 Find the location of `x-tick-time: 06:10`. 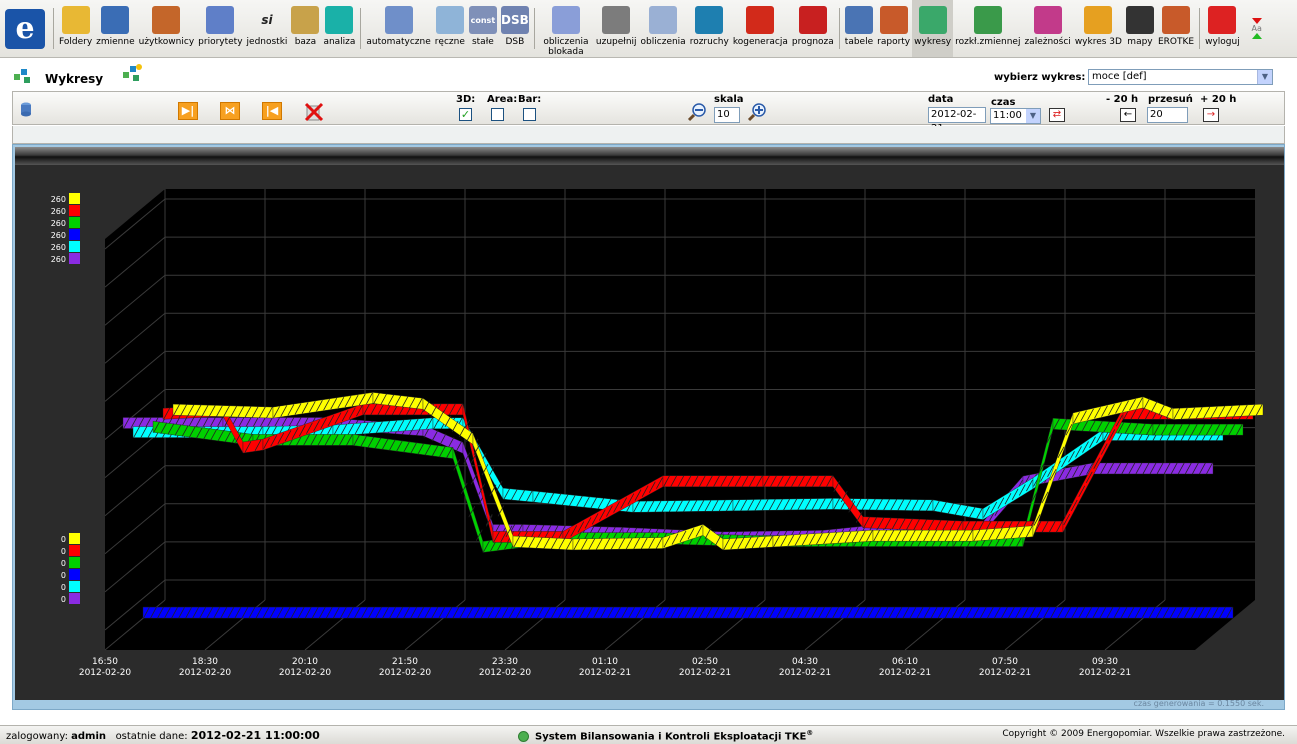

x-tick-time: 06:10 is located at coordinates (905, 662).